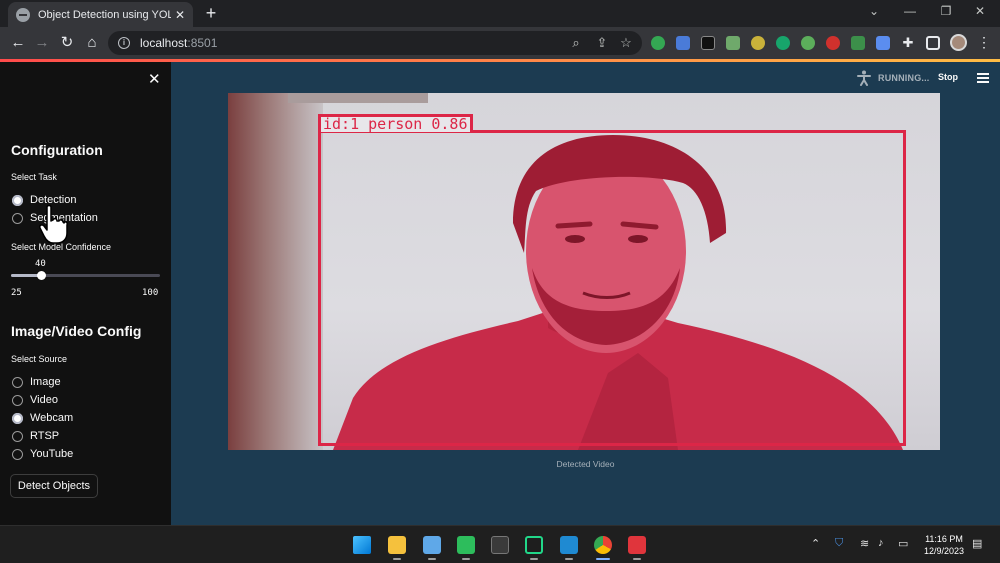  What do you see at coordinates (977, 543) in the screenshot?
I see `notifications-icon: ▤` at bounding box center [977, 543].